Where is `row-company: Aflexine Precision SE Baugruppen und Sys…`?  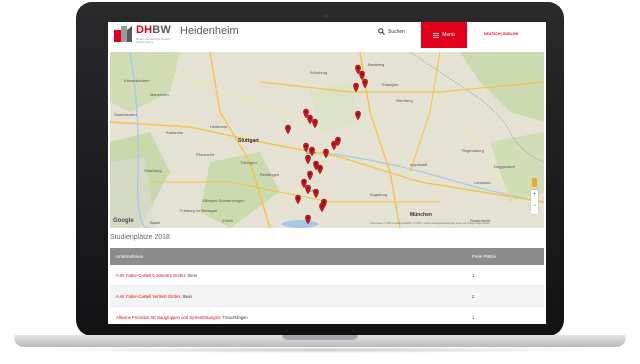
row-company: Aflexine Precision SE Baugruppen und Sys… is located at coordinates (182, 317).